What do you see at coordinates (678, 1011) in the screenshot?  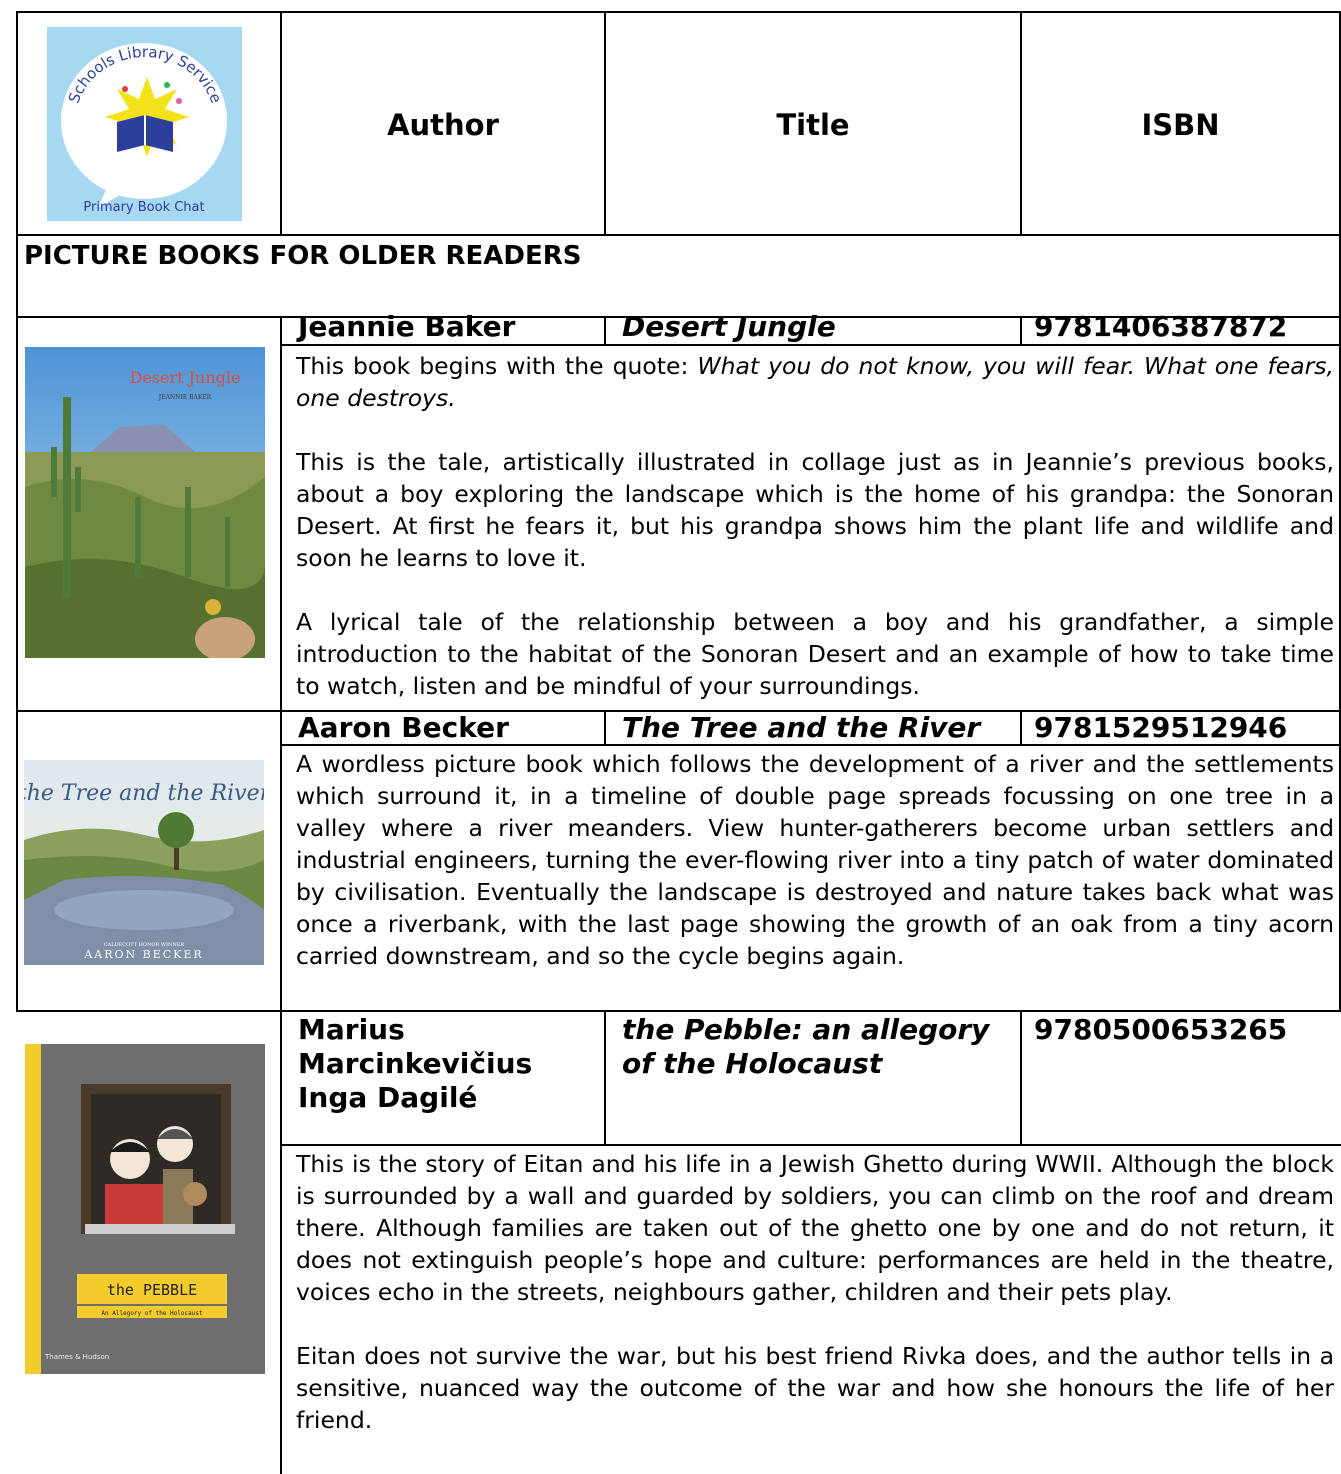 I see `border-row2-bottom` at bounding box center [678, 1011].